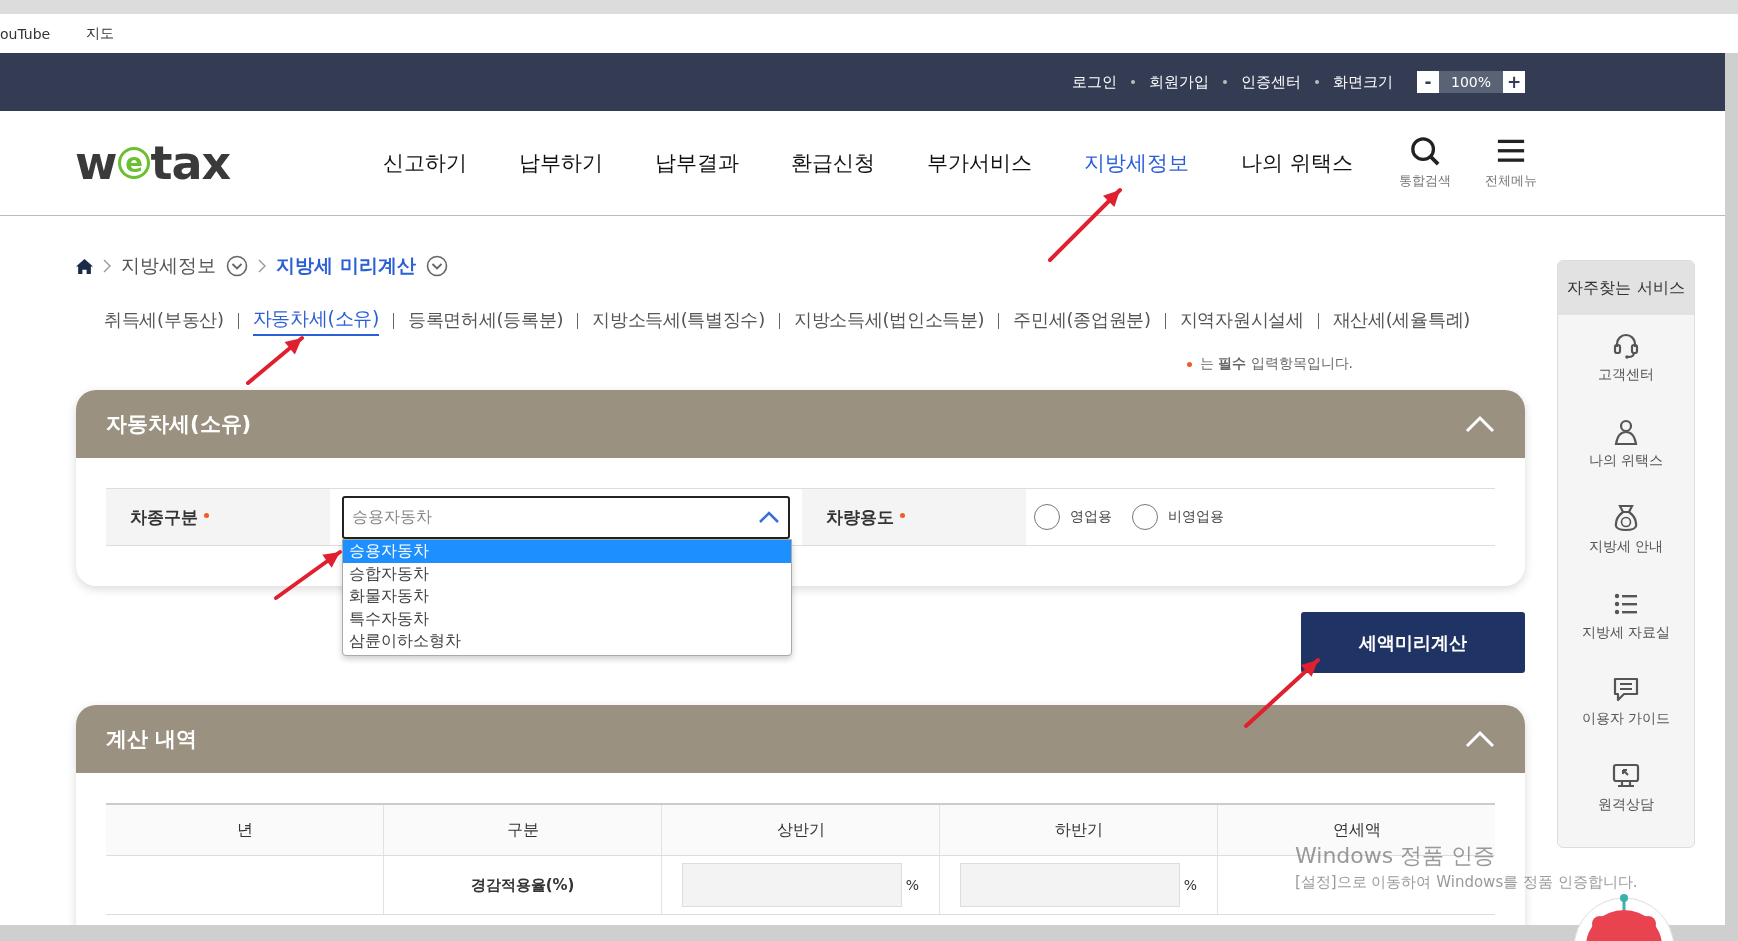 The height and width of the screenshot is (941, 1738). Describe the element at coordinates (1471, 82) in the screenshot. I see `zoom-level: 100%` at that location.